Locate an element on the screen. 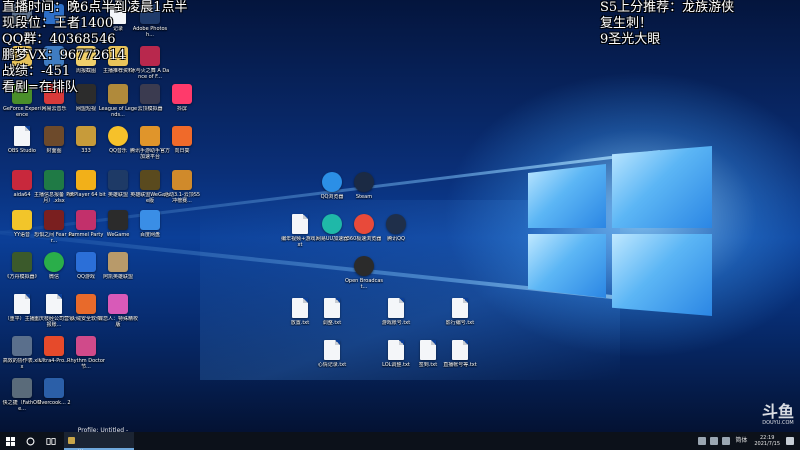 The height and width of the screenshot is (458, 800). search-circle-icon is located at coordinates (30, 441).